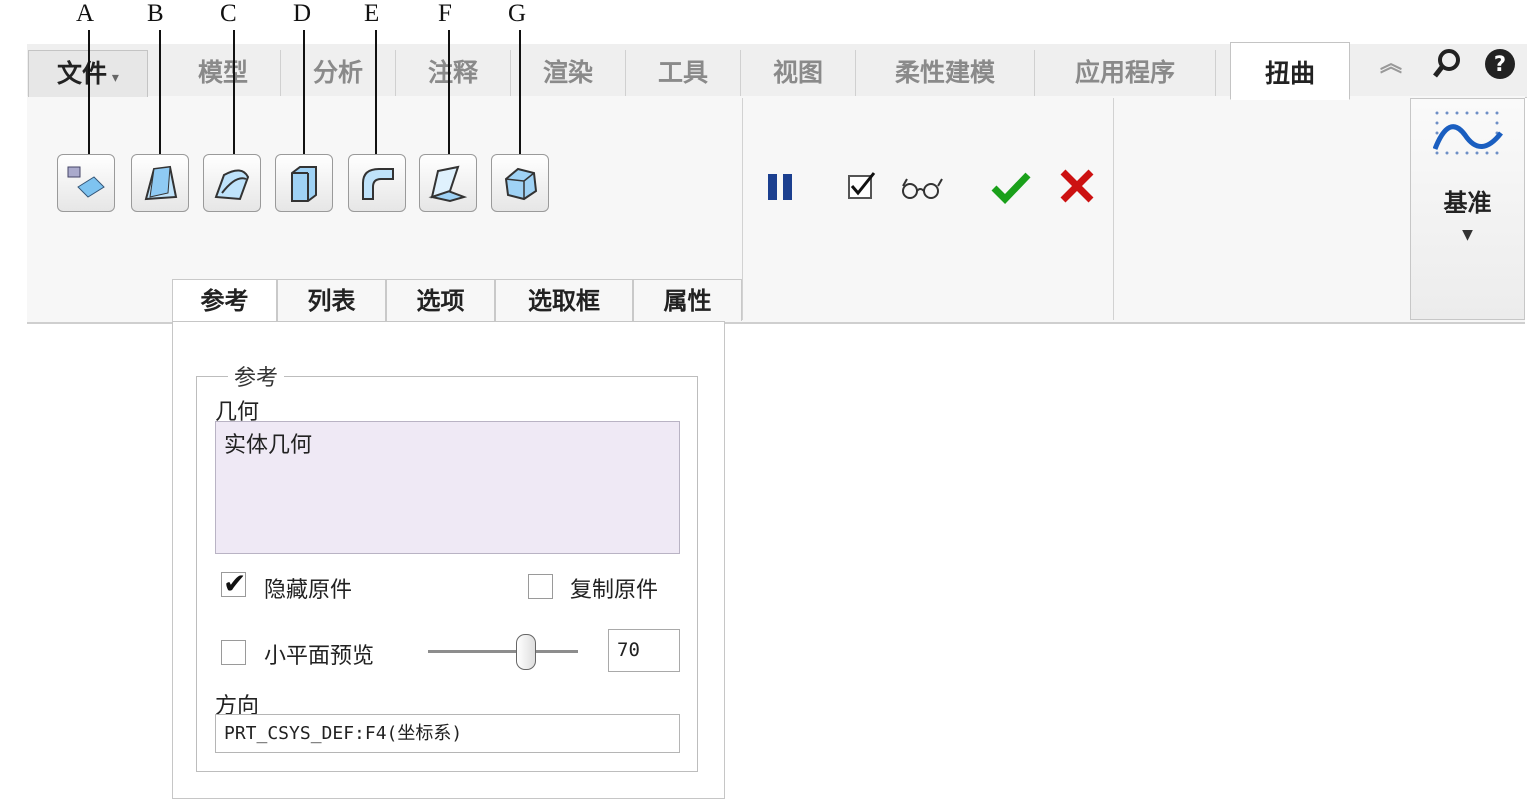 The width and height of the screenshot is (1527, 809). I want to click on geometry-value: 实体几何, so click(268, 445).